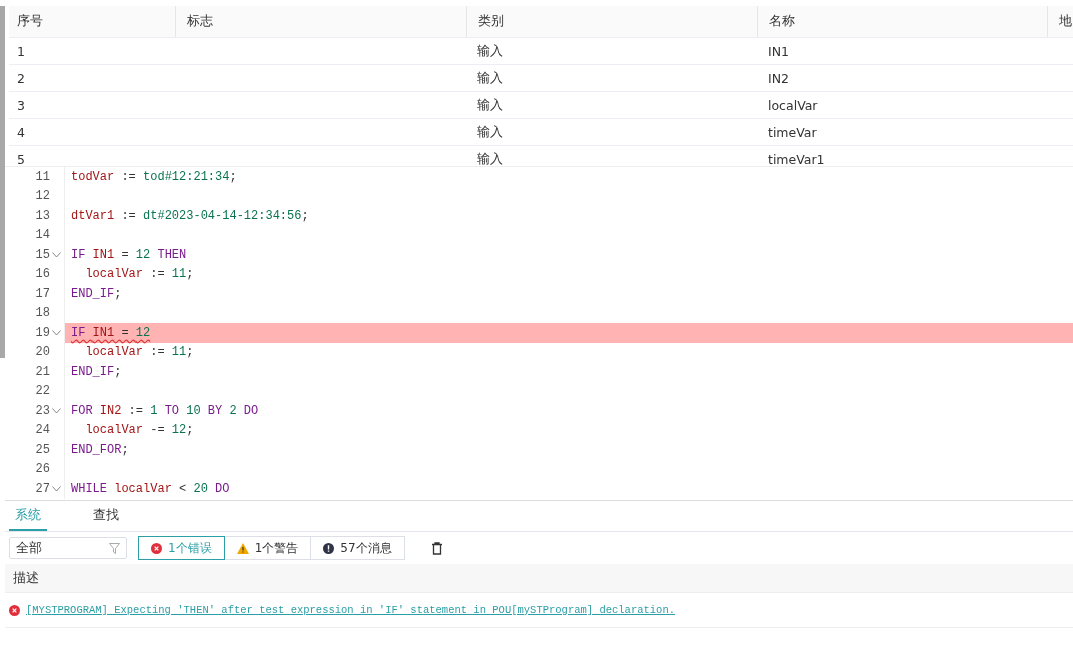  What do you see at coordinates (42, 449) in the screenshot?
I see `line-number: 25` at bounding box center [42, 449].